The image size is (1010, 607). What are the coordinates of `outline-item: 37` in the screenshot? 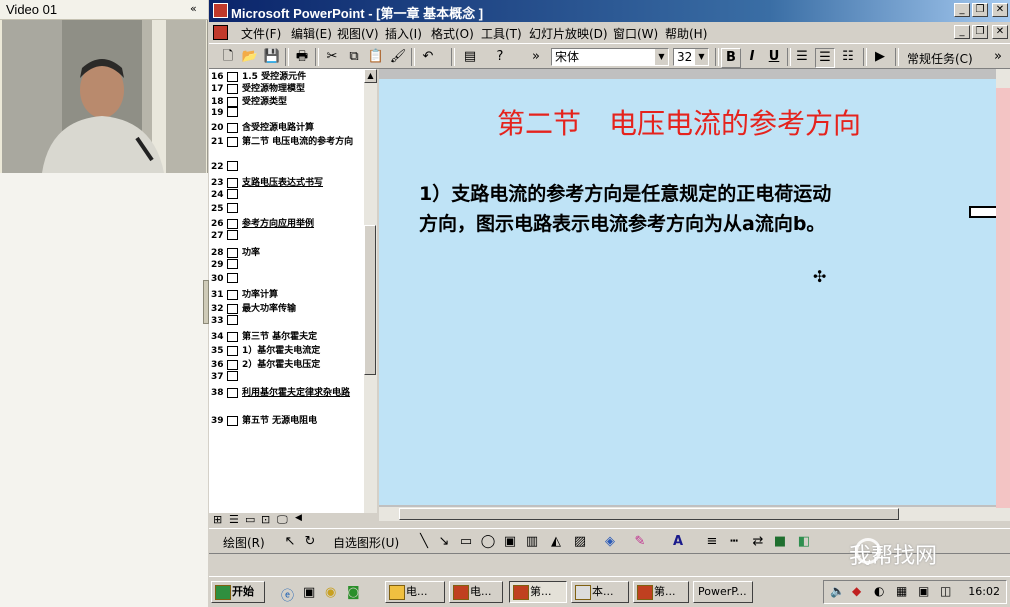 It's located at (226, 376).